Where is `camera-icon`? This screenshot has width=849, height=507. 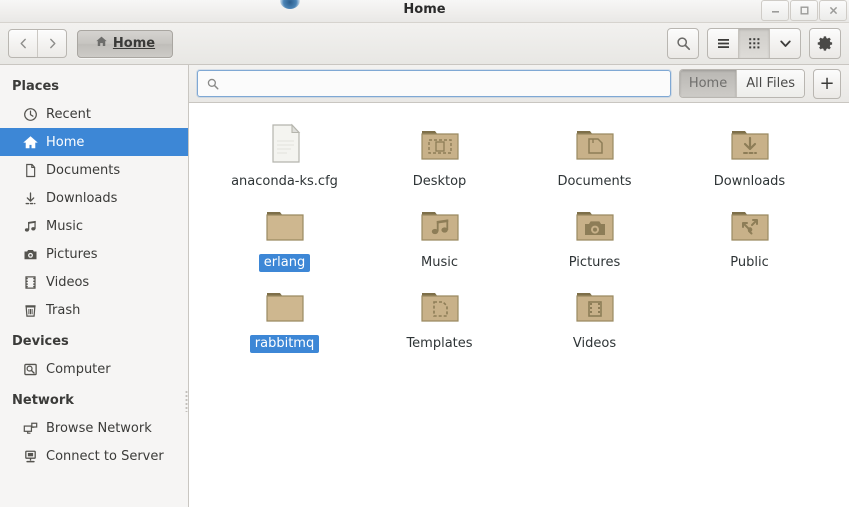 camera-icon is located at coordinates (30, 254).